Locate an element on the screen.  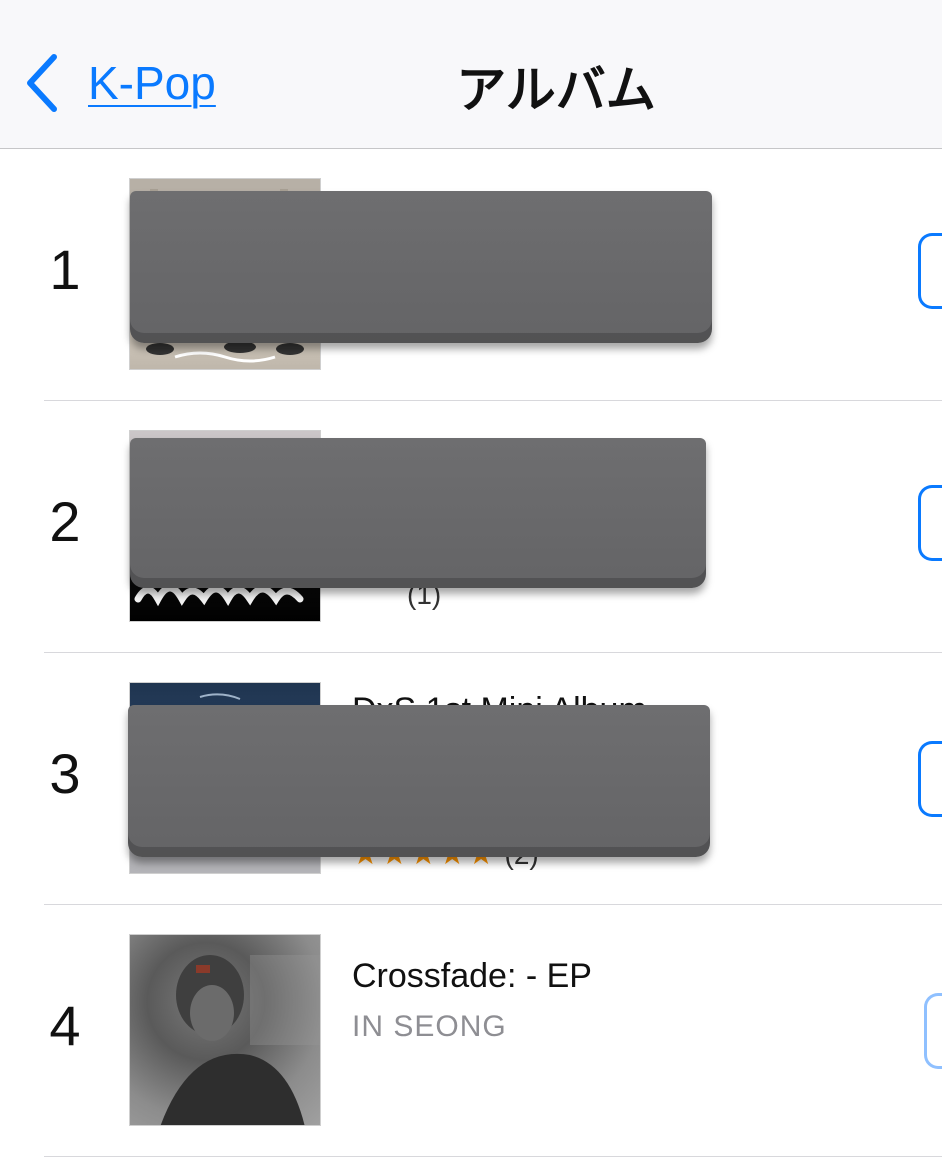
rank-number: 2 is located at coordinates (65, 521).